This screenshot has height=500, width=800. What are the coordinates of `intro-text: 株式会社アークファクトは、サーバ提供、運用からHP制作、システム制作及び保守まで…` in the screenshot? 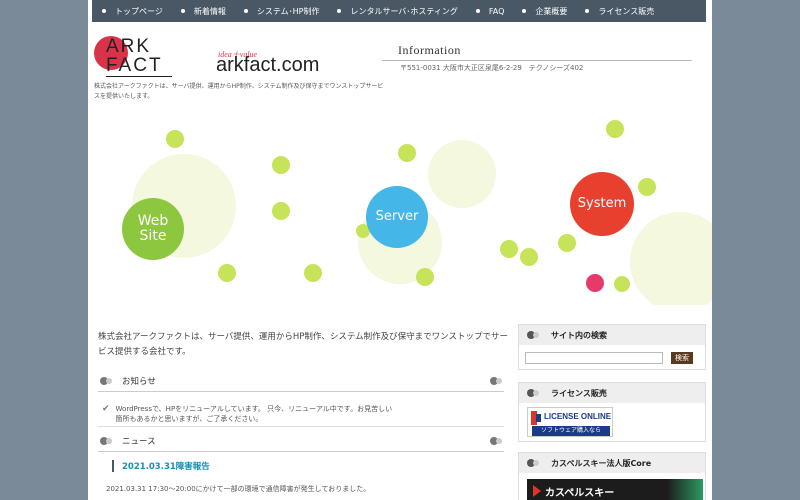 It's located at (303, 344).